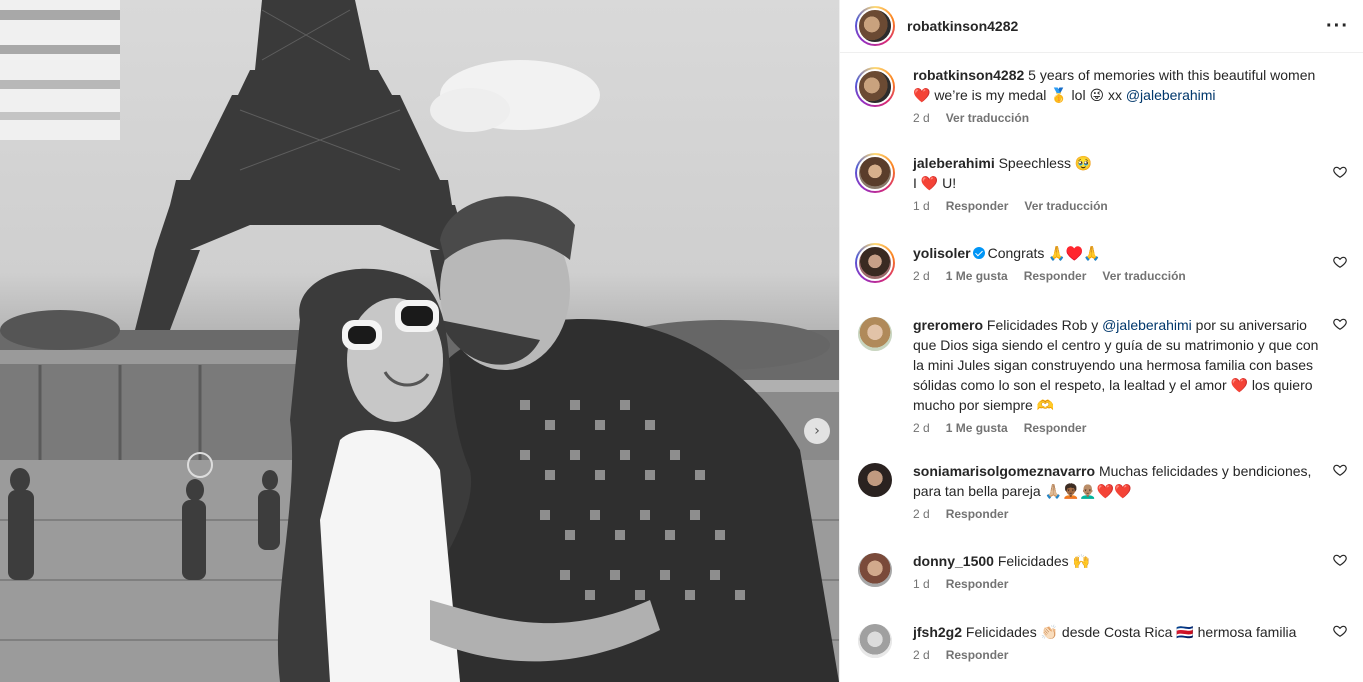 This screenshot has height=682, width=1363. What do you see at coordinates (1043, 163) in the screenshot?
I see `comment-text: Speechless 🥹` at bounding box center [1043, 163].